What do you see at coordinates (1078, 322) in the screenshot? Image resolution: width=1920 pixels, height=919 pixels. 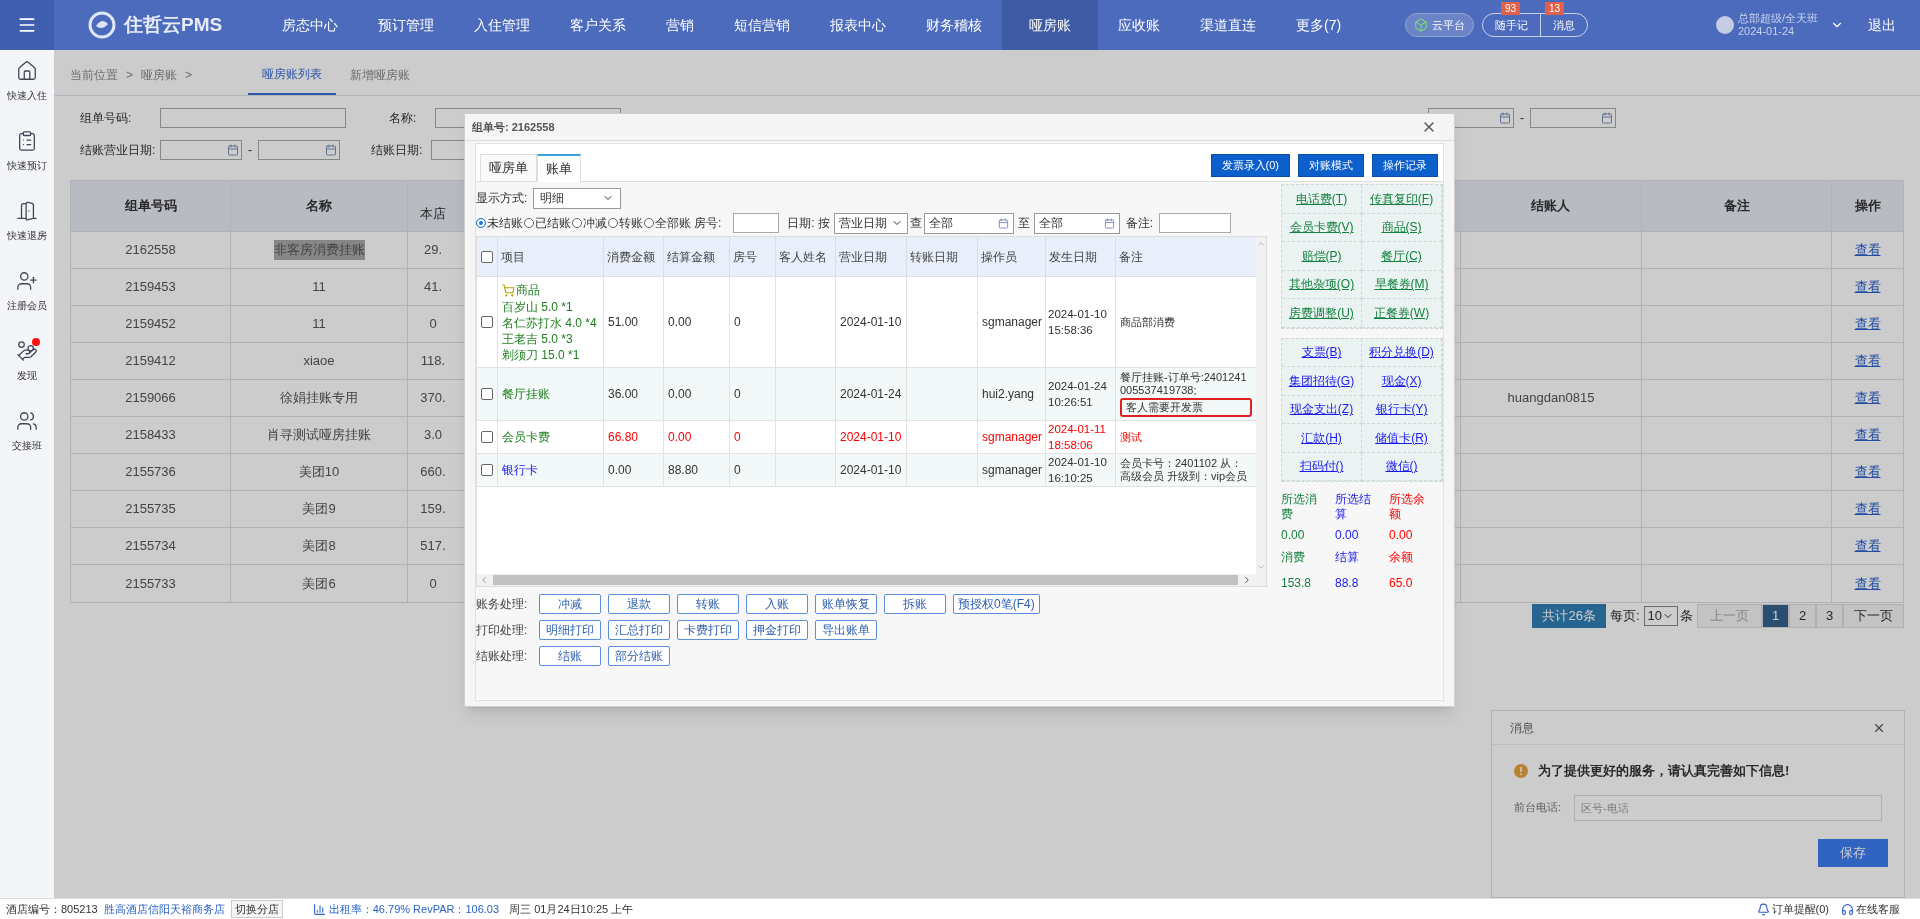 I see `table-cell-text: 2024-01-10 15:58:36` at bounding box center [1078, 322].